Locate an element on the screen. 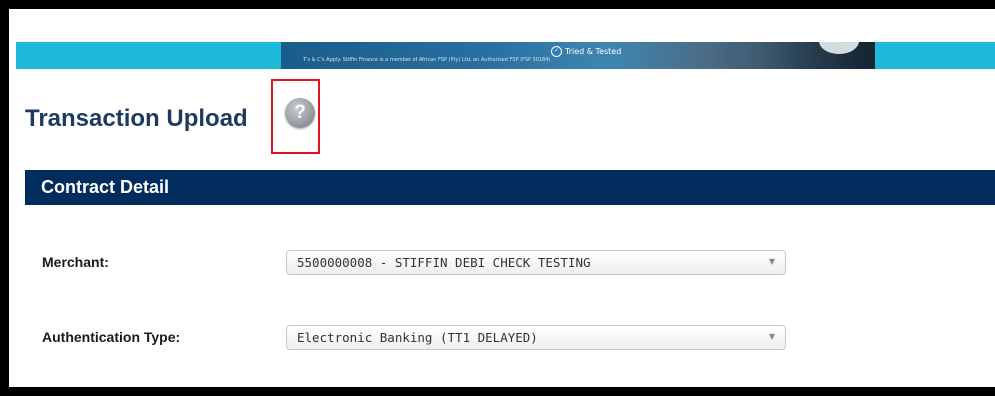 Image resolution: width=995 pixels, height=396 pixels. section-header: Contract Detail is located at coordinates (510, 187).